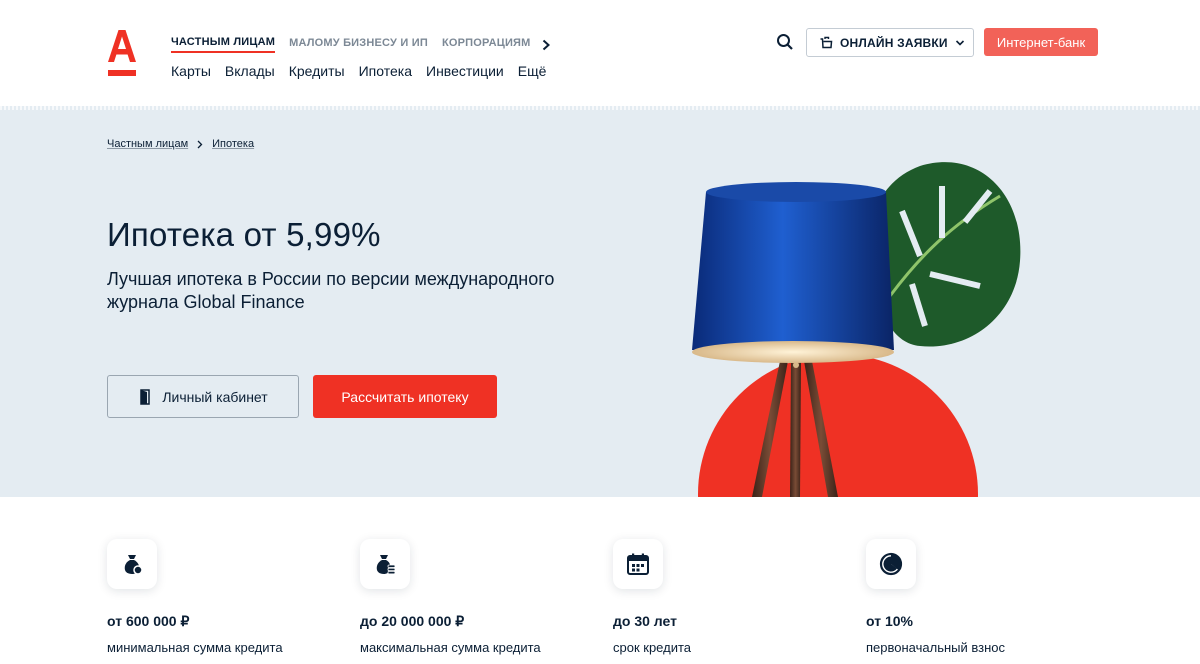  What do you see at coordinates (826, 42) in the screenshot?
I see `cart-icon` at bounding box center [826, 42].